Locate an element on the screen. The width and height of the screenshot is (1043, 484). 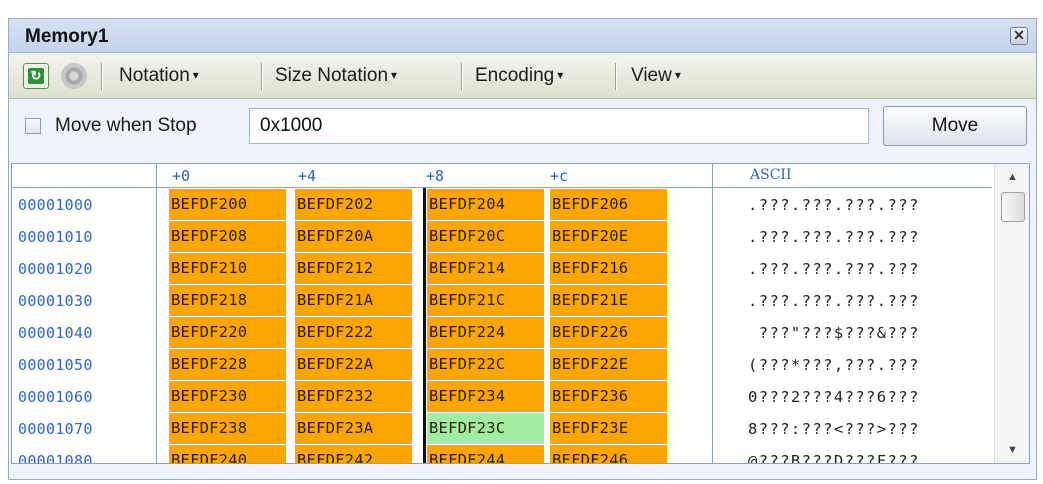
notation-menu: Notation ▾ is located at coordinates (159, 76).